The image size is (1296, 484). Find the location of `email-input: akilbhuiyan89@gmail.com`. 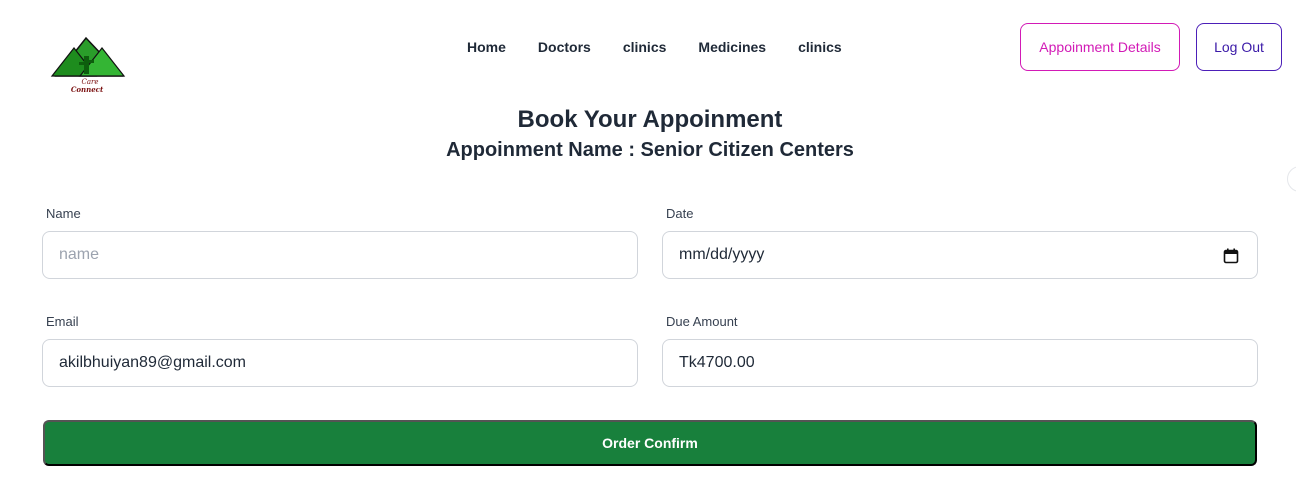

email-input: akilbhuiyan89@gmail.com is located at coordinates (340, 363).